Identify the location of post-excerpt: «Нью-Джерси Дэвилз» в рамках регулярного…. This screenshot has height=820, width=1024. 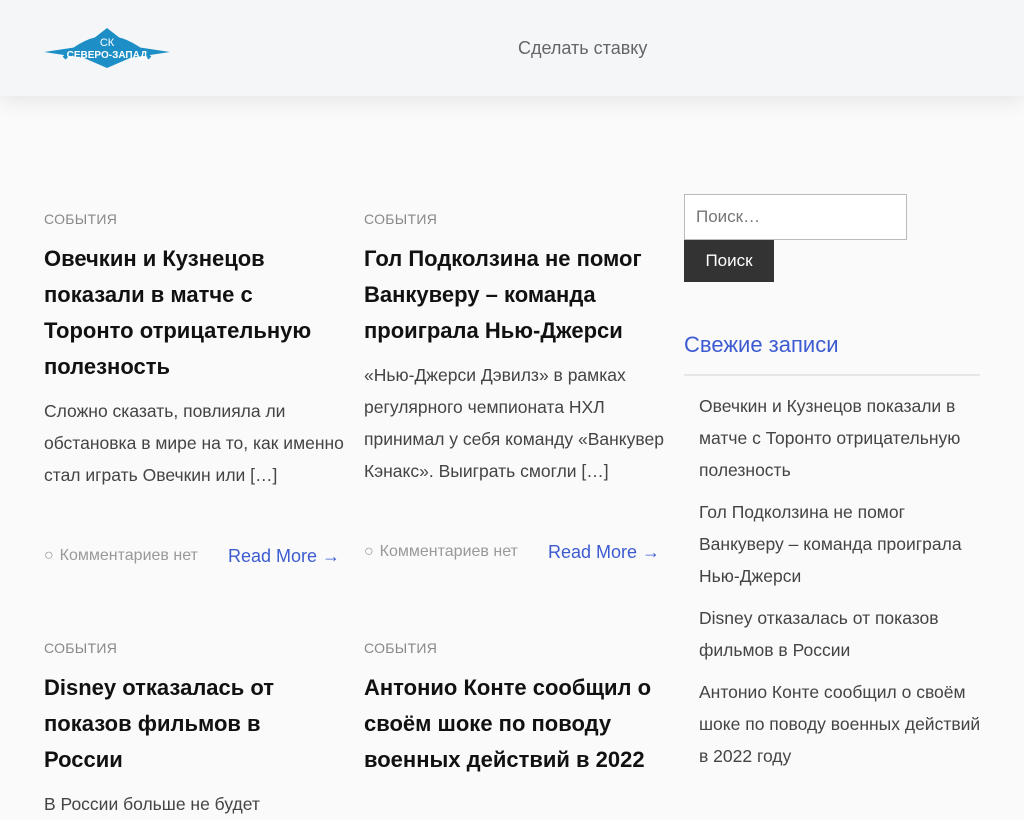
(514, 423).